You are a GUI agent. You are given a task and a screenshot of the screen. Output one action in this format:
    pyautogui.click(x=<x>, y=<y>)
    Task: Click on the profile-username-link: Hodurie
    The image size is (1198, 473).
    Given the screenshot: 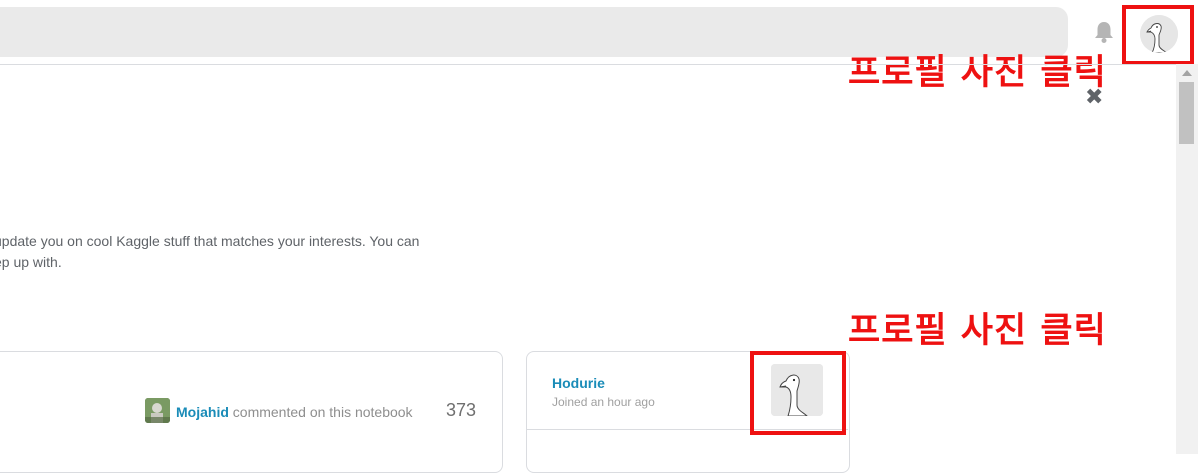 What is the action you would take?
    pyautogui.click(x=578, y=383)
    